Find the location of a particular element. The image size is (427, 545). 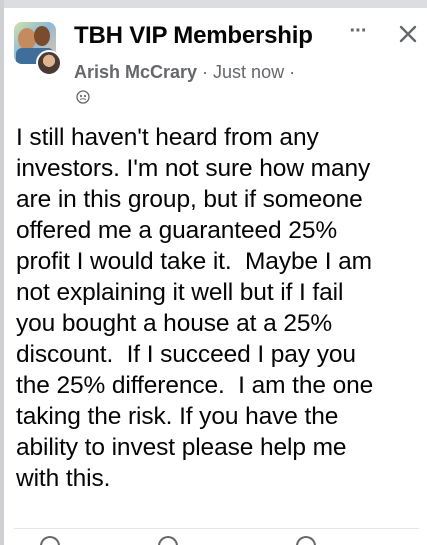

post-time: Just now is located at coordinates (248, 72).